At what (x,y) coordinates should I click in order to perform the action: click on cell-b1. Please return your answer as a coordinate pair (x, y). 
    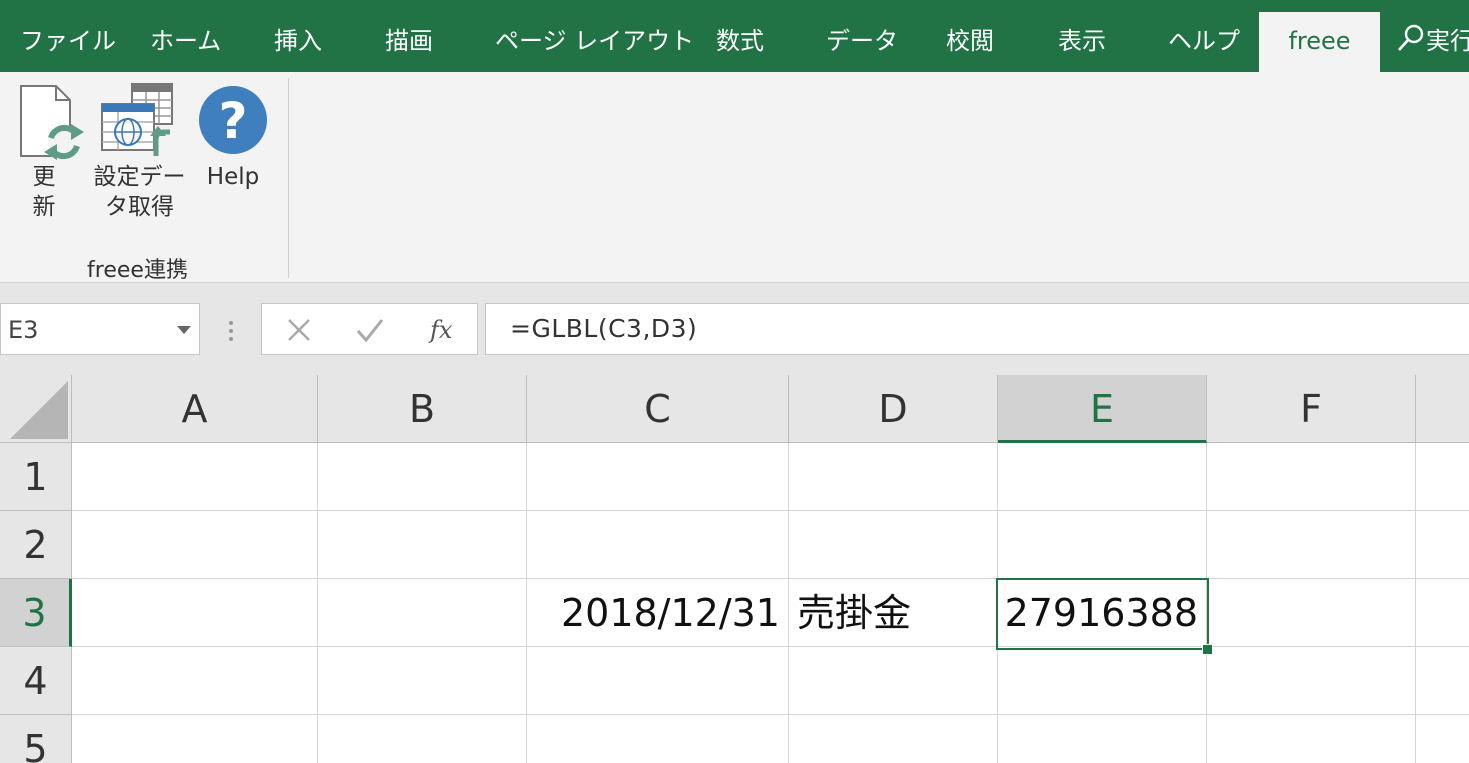
    Looking at the image, I should click on (422, 477).